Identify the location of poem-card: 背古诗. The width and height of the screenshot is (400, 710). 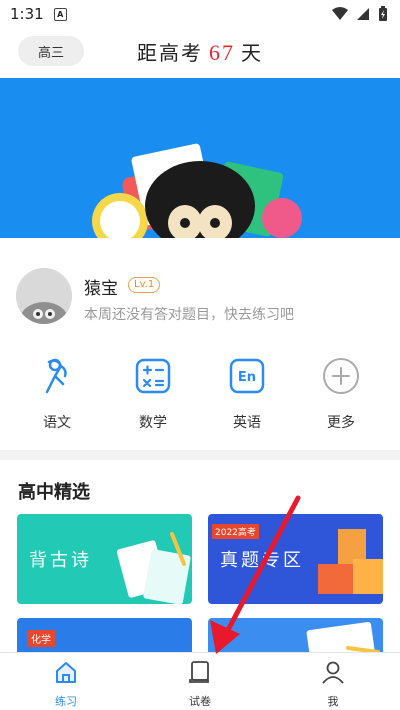
(104, 559).